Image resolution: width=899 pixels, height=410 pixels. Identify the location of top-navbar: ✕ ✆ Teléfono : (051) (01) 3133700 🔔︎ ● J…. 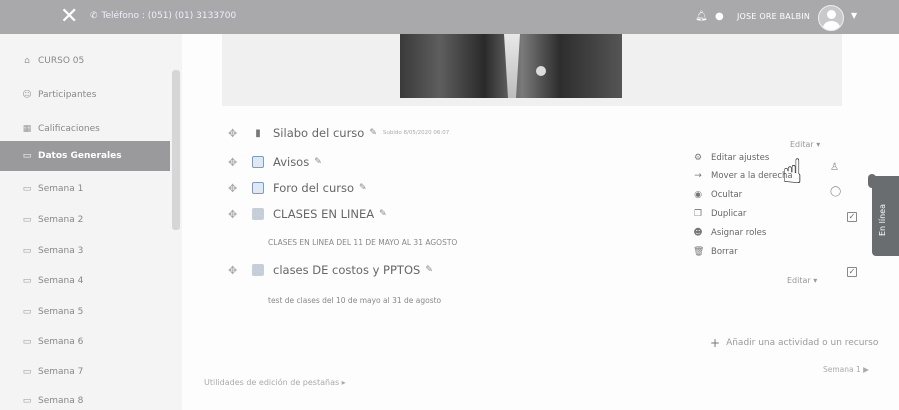
(449, 17).